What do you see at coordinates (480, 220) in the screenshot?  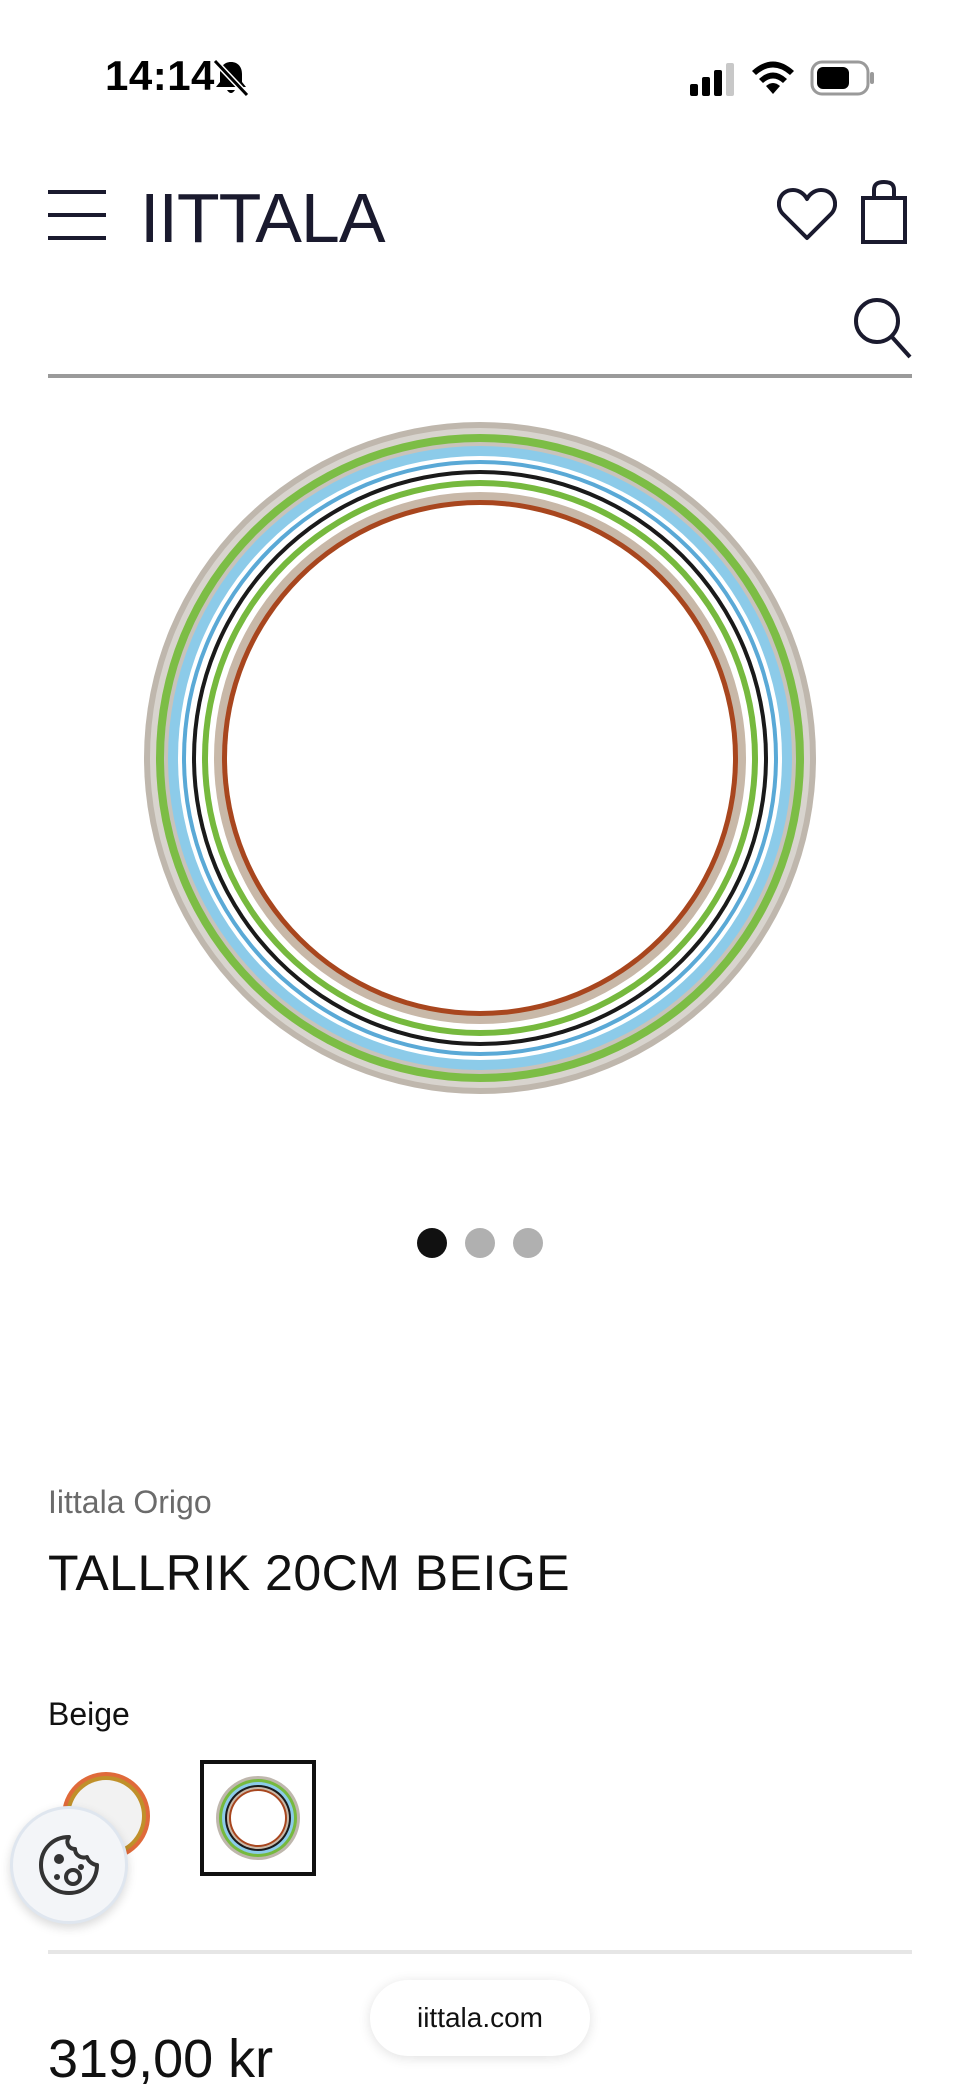 I see `site-header: IITTALA` at bounding box center [480, 220].